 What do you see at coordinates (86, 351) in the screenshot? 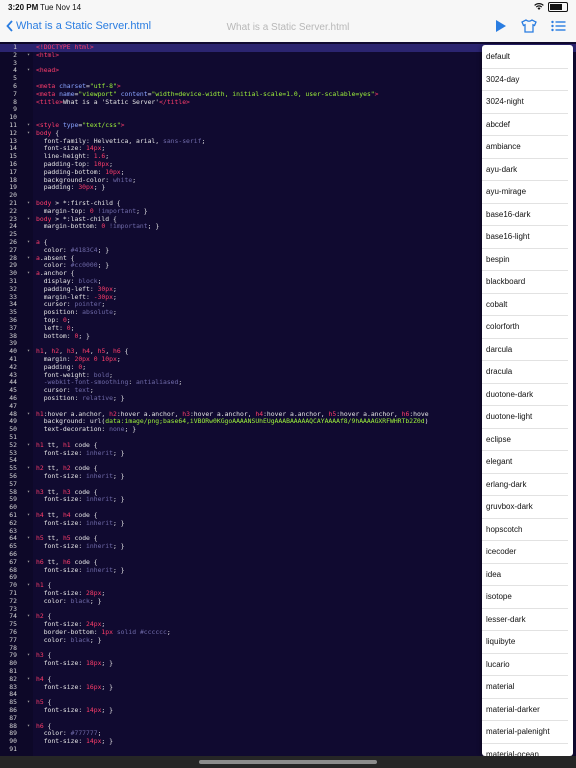
I see `code-token: h4` at bounding box center [86, 351].